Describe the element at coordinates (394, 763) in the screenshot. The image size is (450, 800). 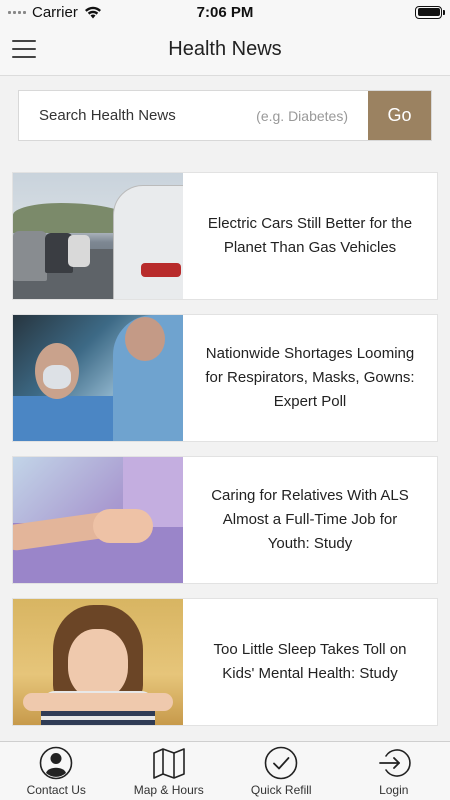
I see `login-icon` at that location.